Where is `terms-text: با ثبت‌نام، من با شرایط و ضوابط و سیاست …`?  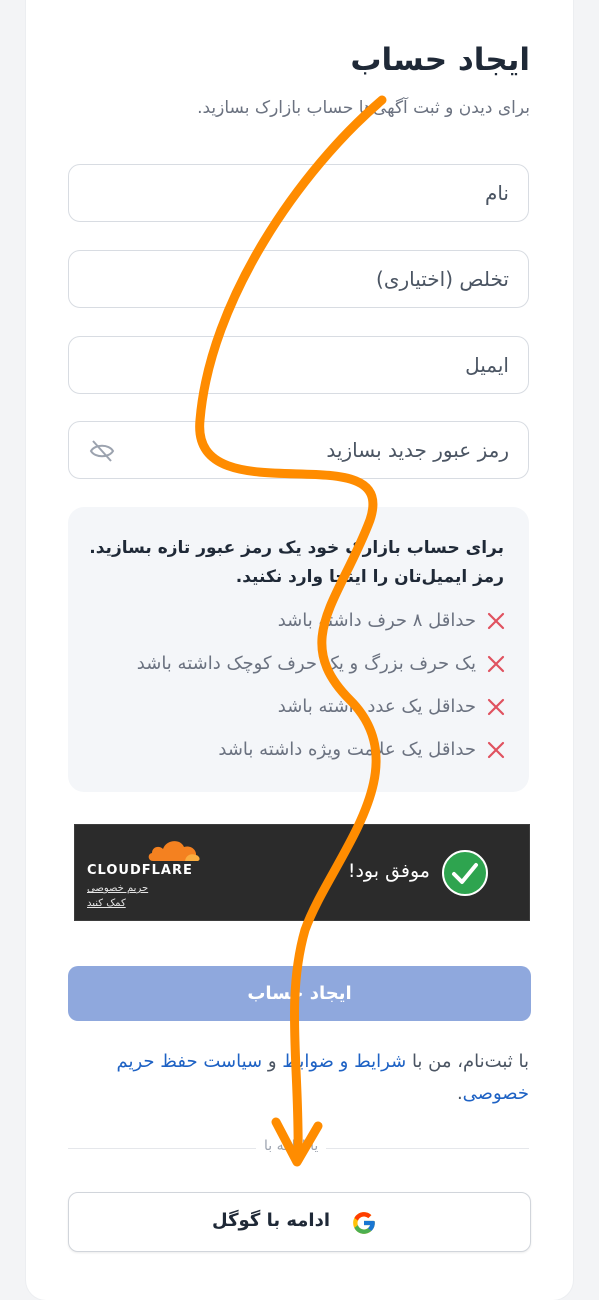
terms-text: با ثبت‌نام، من با شرایط و ضوابط و سیاست … is located at coordinates (298, 1078).